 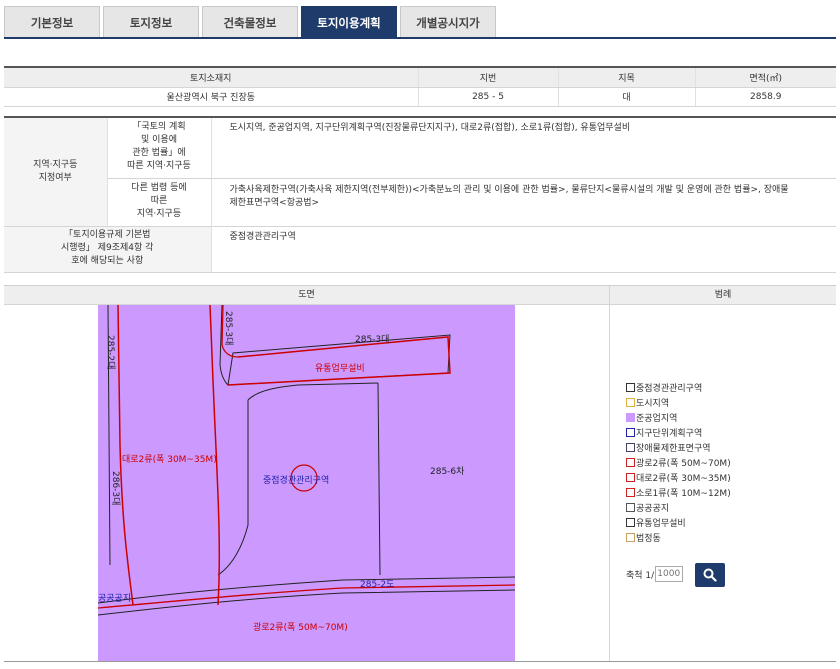 I want to click on legend-item: 준공업지역, so click(x=678, y=417).